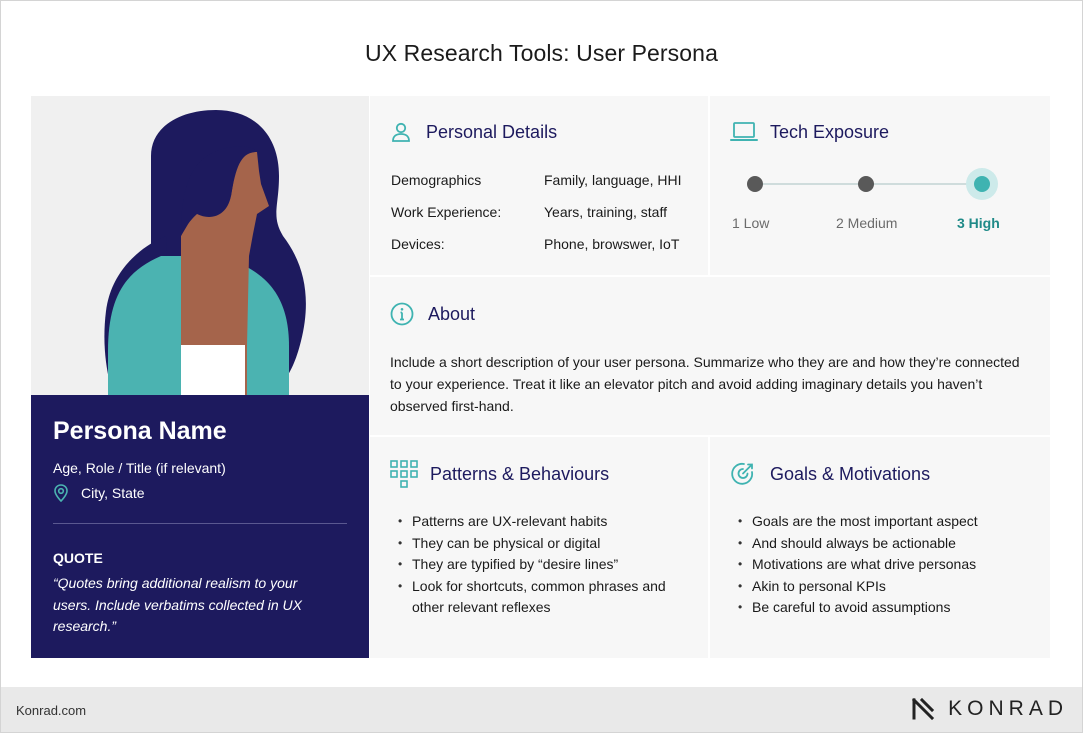 Image resolution: width=1083 pixels, height=733 pixels. What do you see at coordinates (751, 223) in the screenshot?
I see `level-label-low: 1 Low` at bounding box center [751, 223].